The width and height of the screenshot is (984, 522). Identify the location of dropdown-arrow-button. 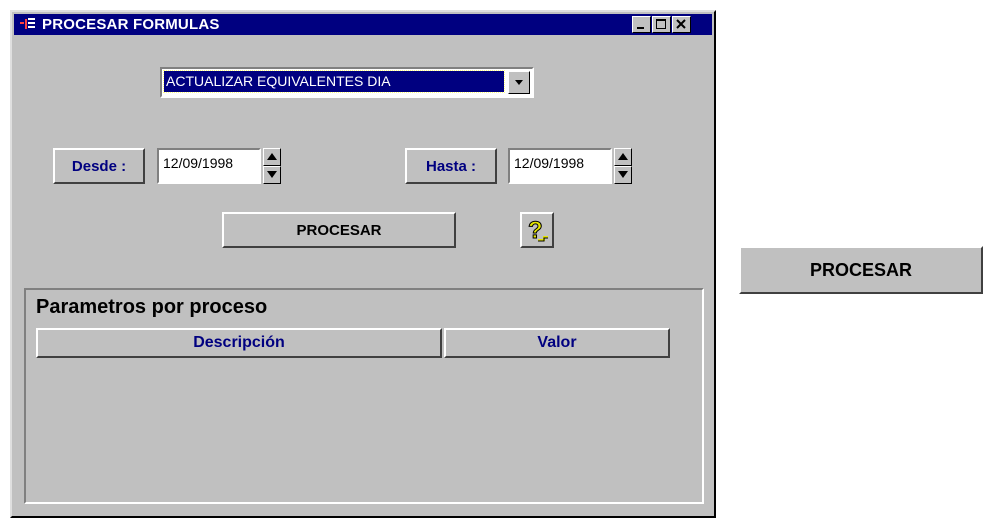
(519, 82).